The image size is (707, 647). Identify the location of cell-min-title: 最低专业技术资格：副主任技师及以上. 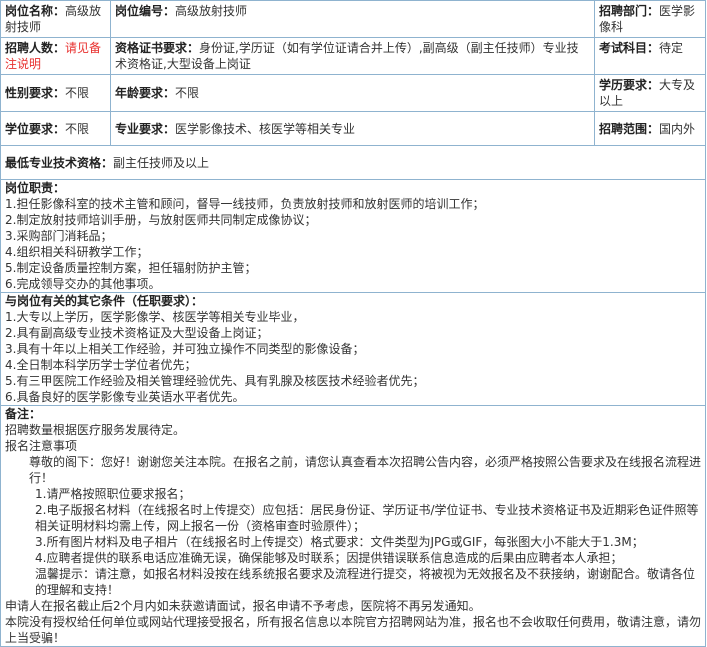
(353, 162).